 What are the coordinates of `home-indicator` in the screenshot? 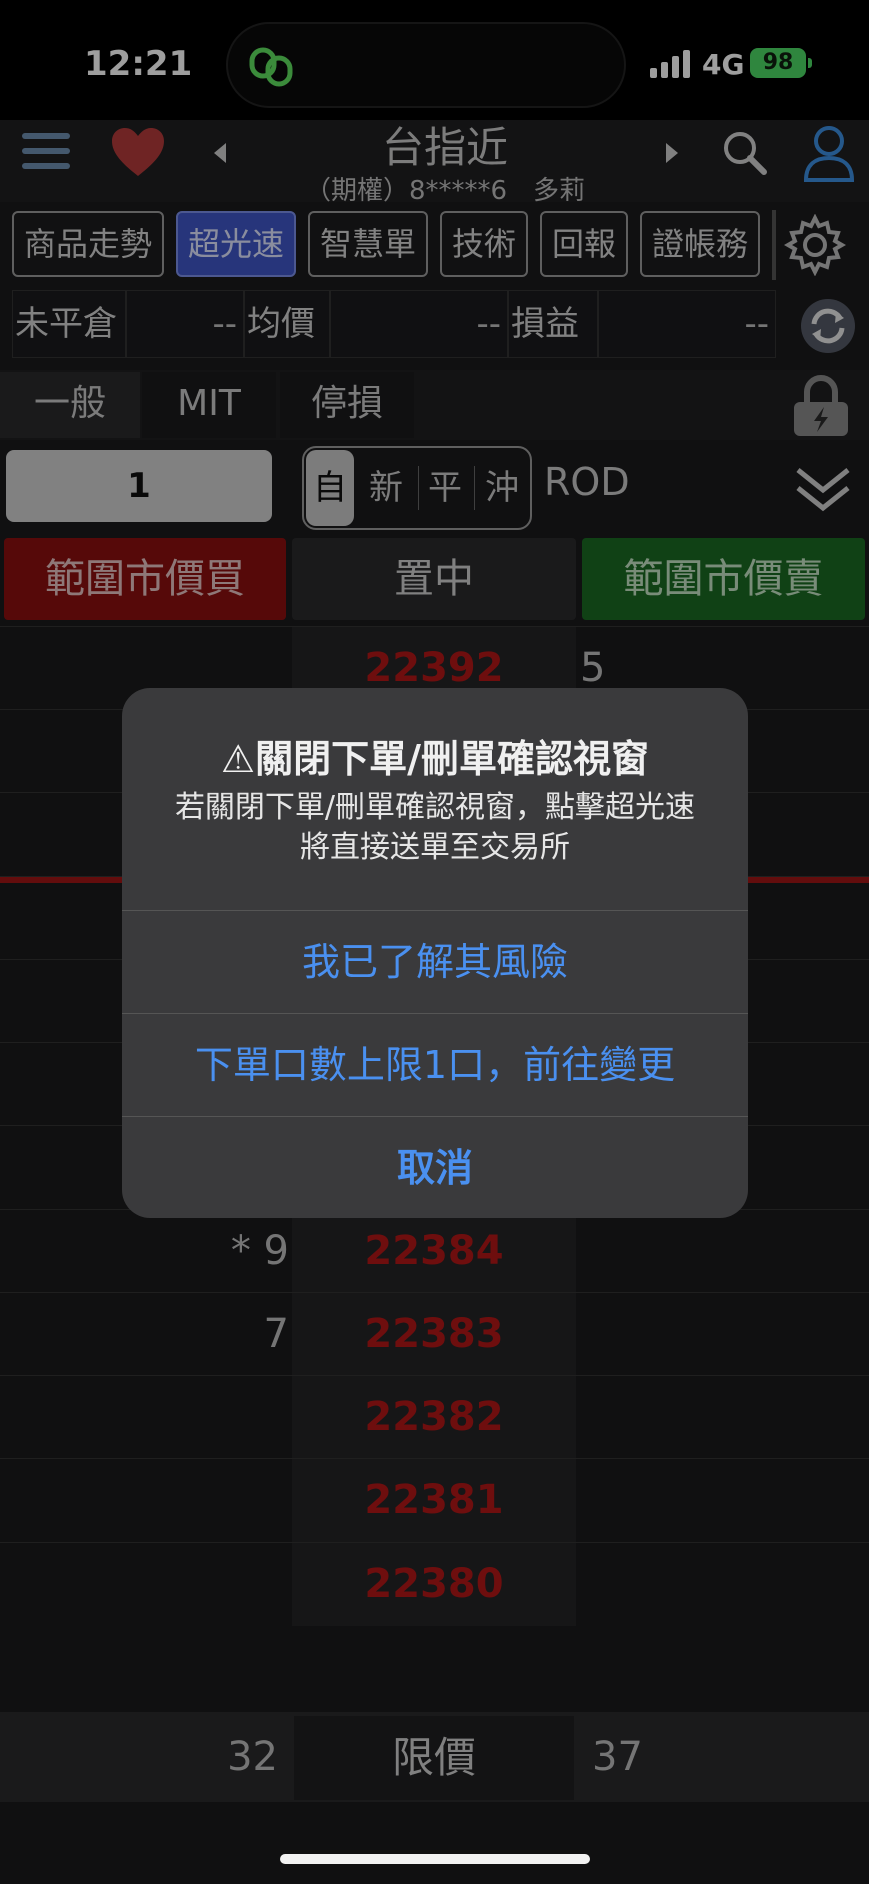 It's located at (435, 1859).